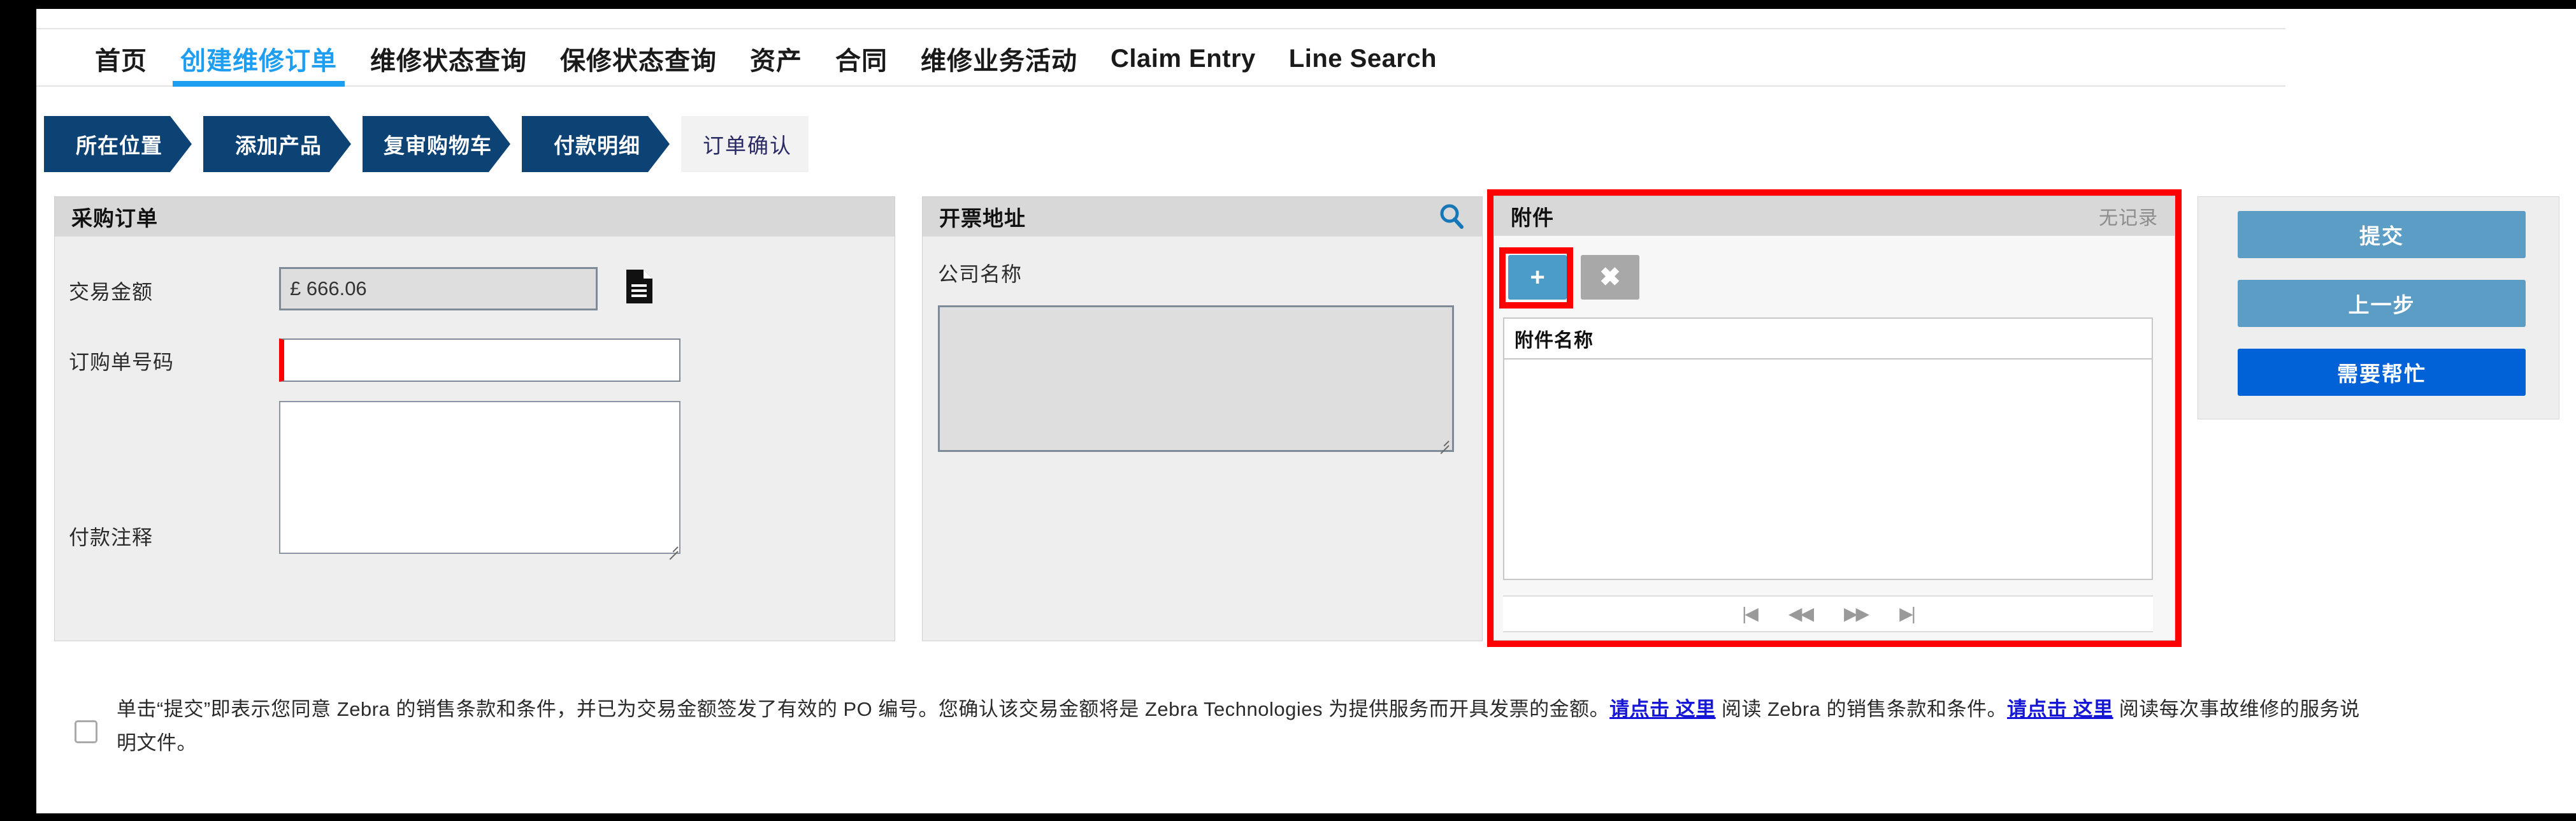  I want to click on attachments-panel: 附件 无记录 + ✖ 附件名称 |◀ ◀◀ ▶▶ ▶|, so click(1834, 418).